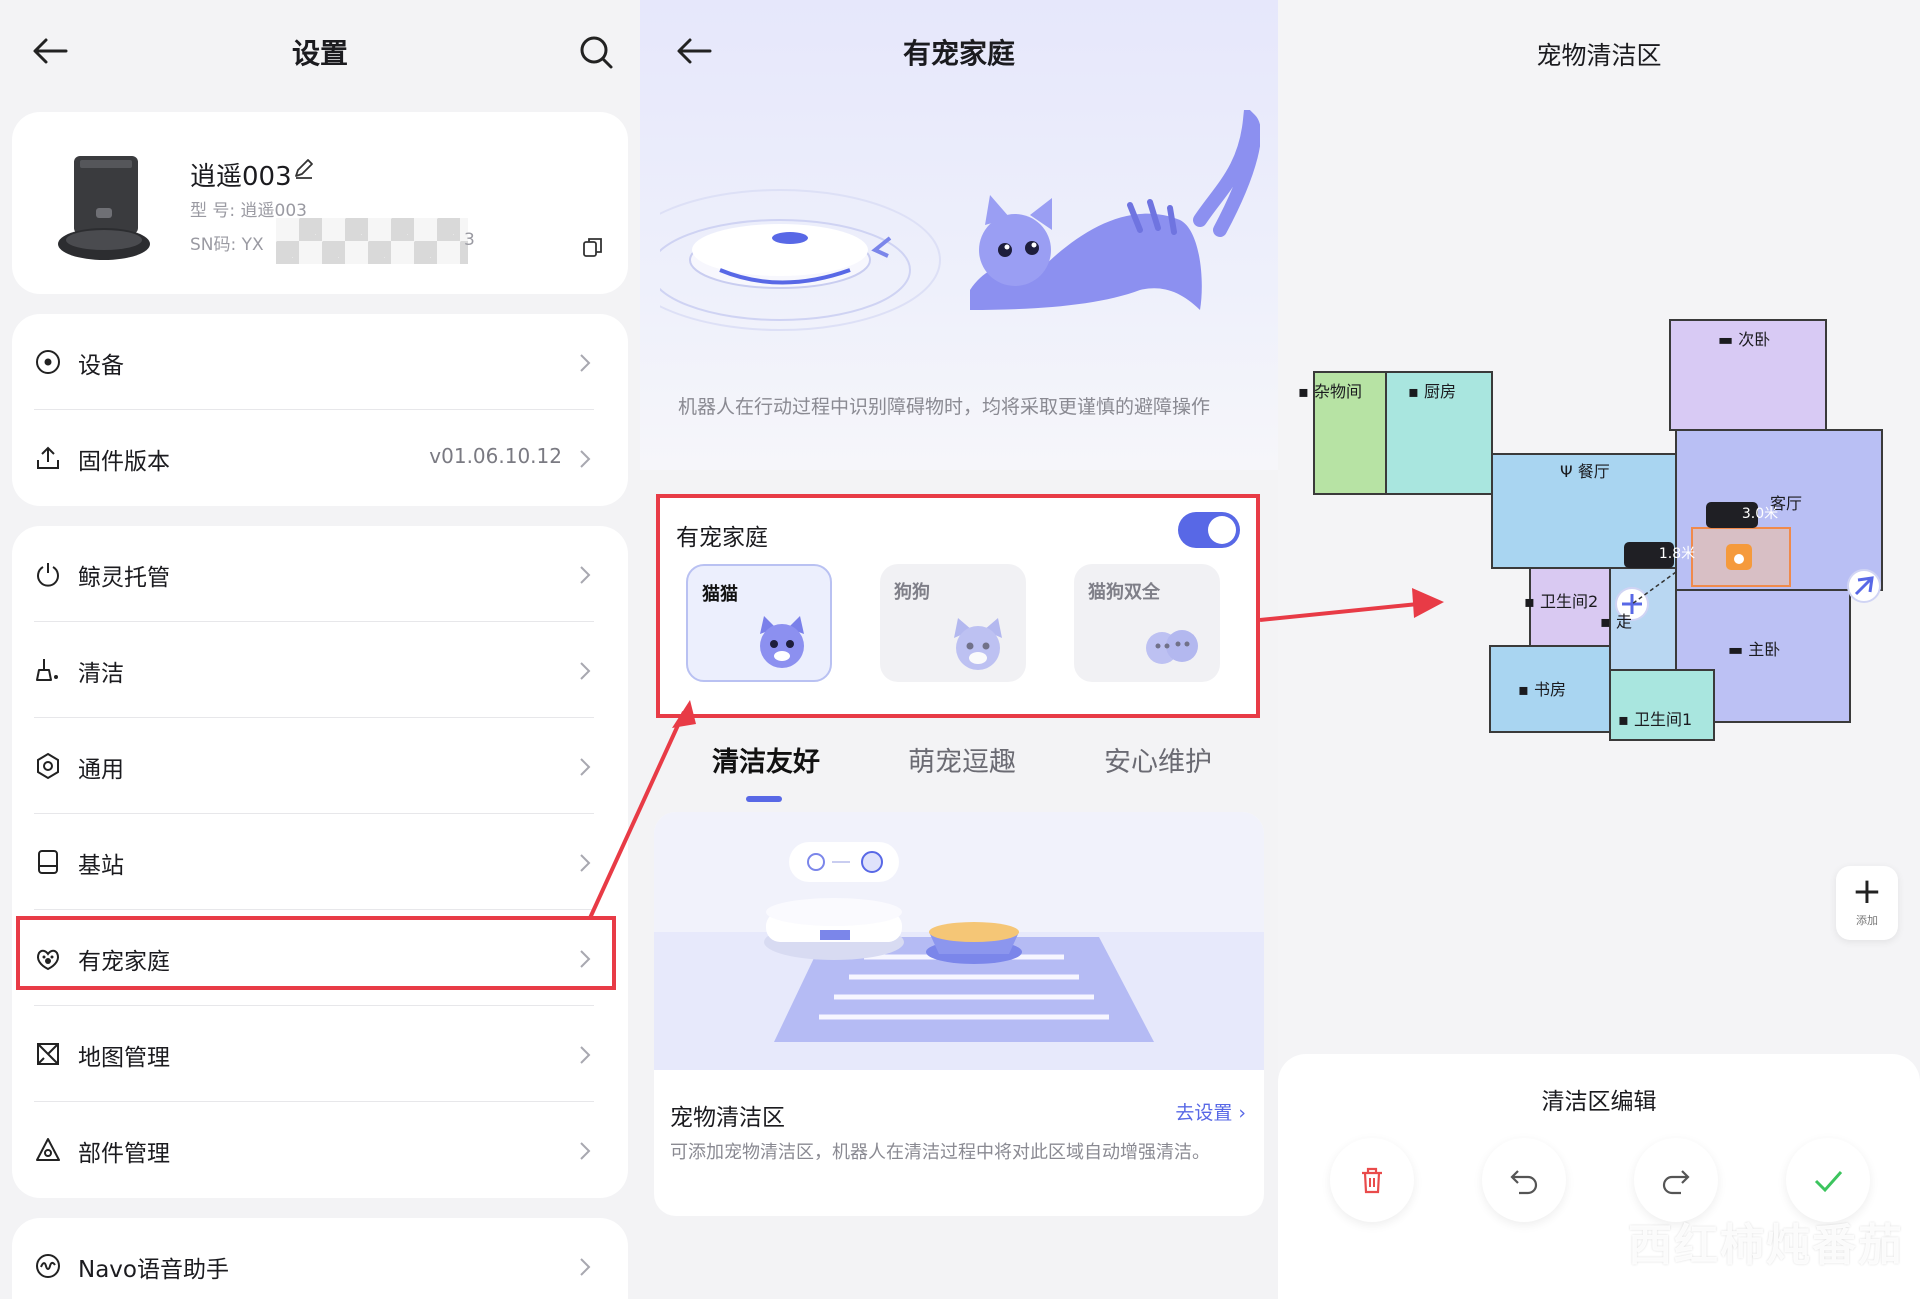  I want to click on page-title: 设置, so click(319, 53).